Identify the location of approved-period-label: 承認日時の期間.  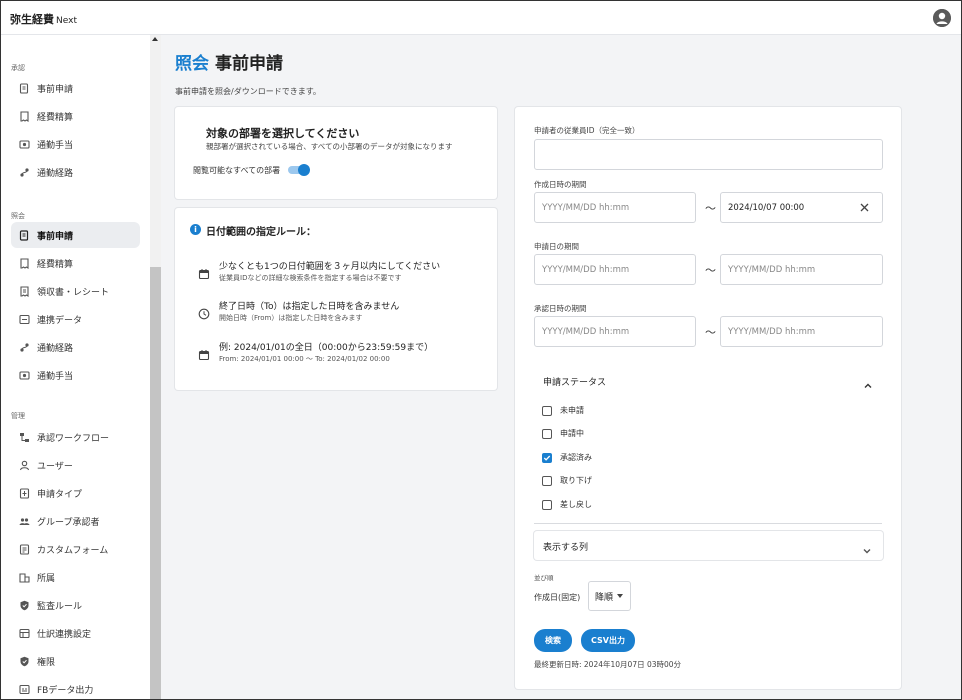
(560, 308).